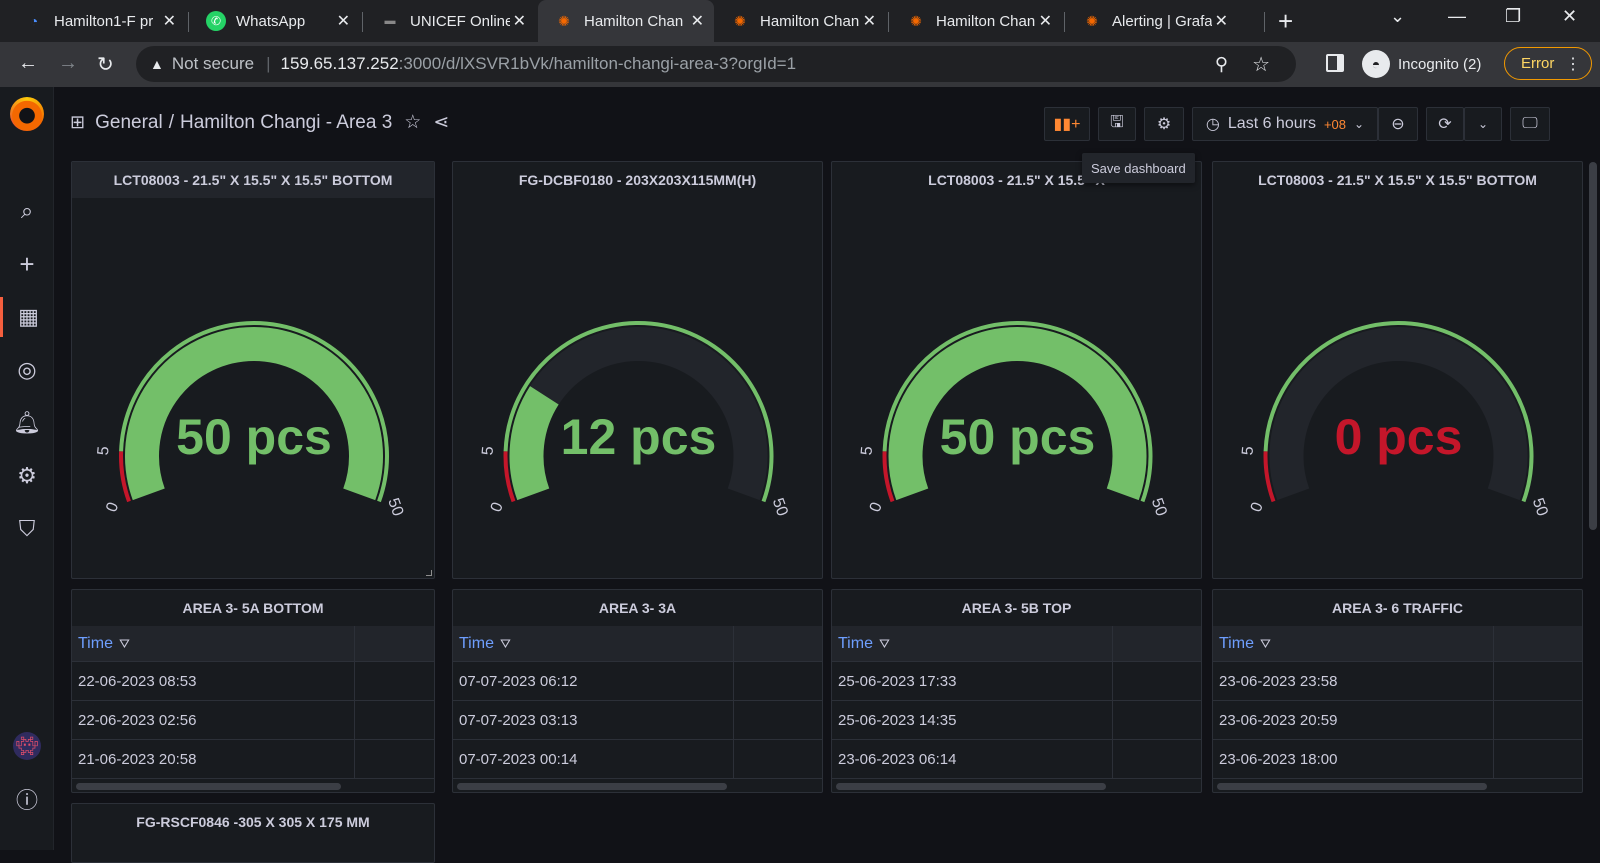 This screenshot has width=1600, height=863. What do you see at coordinates (27, 211) in the screenshot?
I see `search-icon: ⌕` at bounding box center [27, 211].